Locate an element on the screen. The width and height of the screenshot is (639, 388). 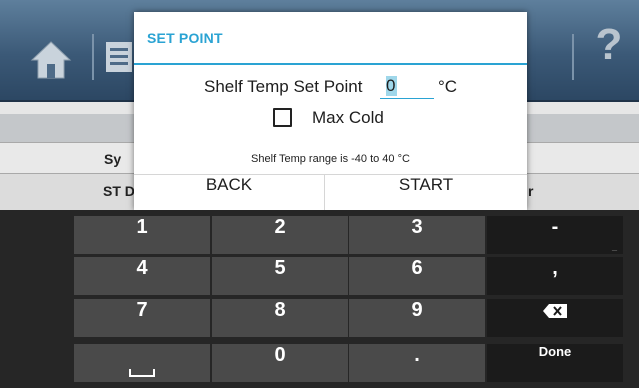
key-2: 2 is located at coordinates (280, 235).